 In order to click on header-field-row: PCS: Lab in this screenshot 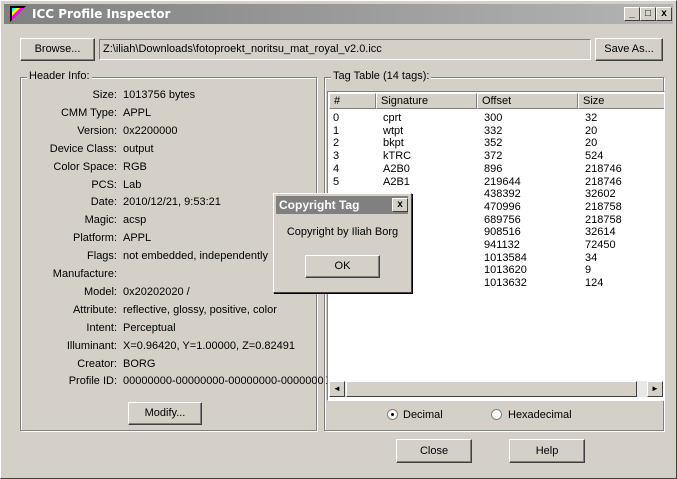, I will do `click(166, 188)`.